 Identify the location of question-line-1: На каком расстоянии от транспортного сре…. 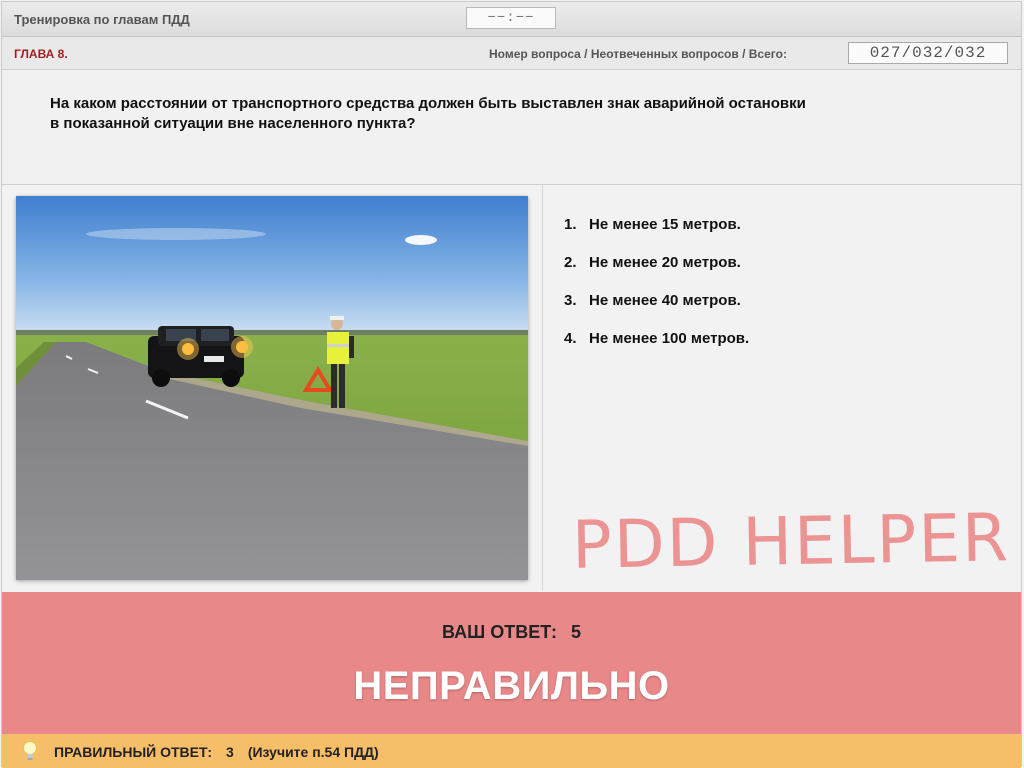
(428, 103).